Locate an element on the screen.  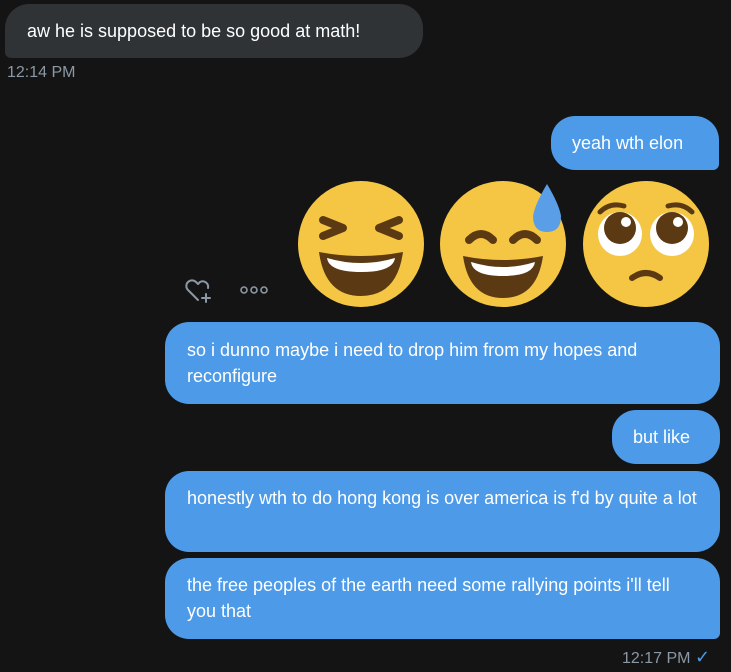
sent-message: yeah wth elon is located at coordinates (635, 143).